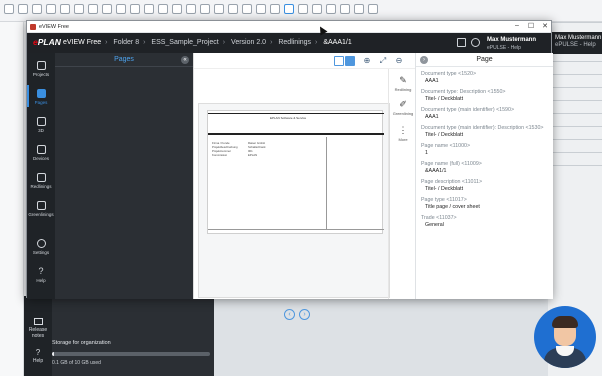 This screenshot has height=376, width=602. What do you see at coordinates (296, 232) in the screenshot?
I see `sheet-frame` at bounding box center [296, 232].